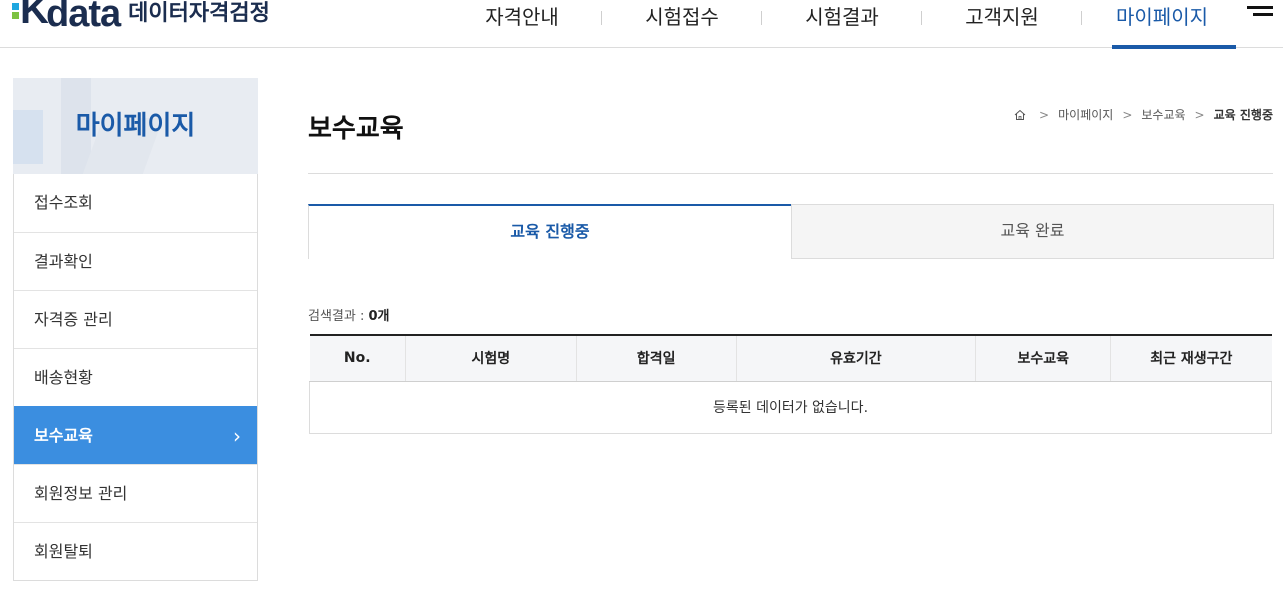 The width and height of the screenshot is (1283, 596). I want to click on search-result-count: 검색결과 : 0개, so click(349, 314).